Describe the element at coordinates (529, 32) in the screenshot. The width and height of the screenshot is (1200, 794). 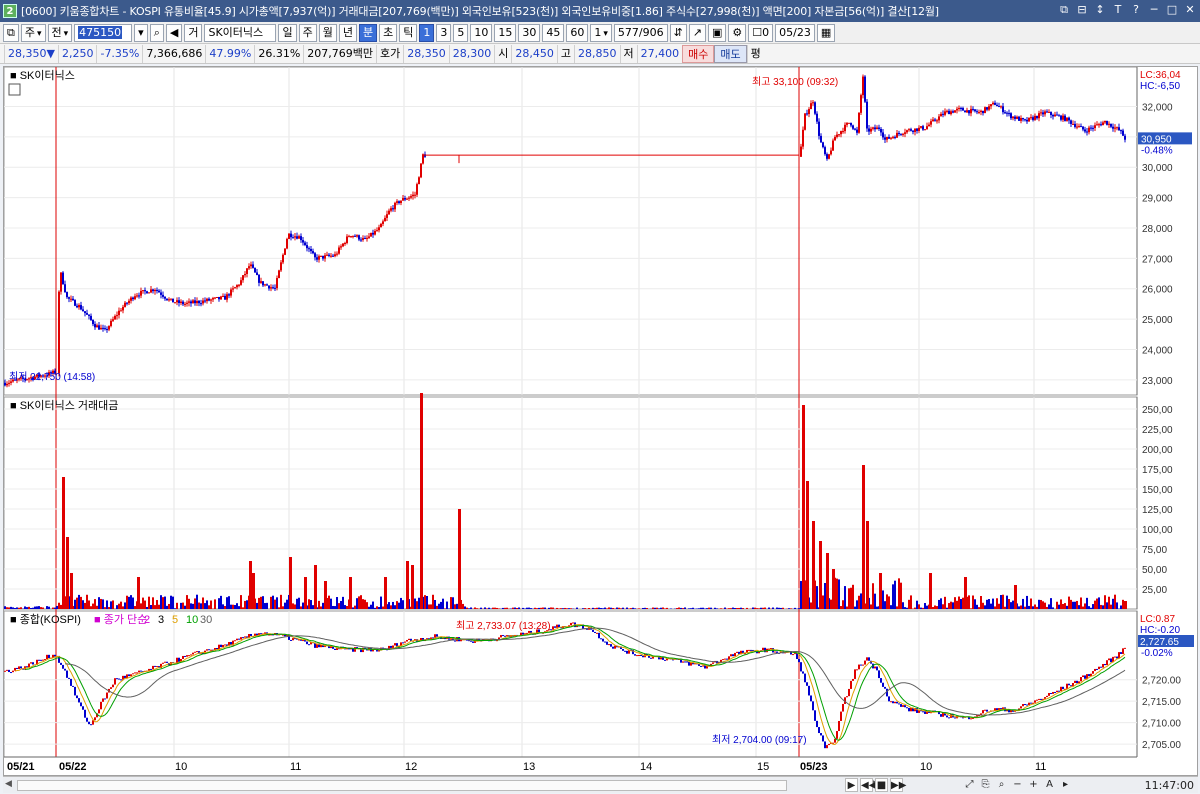
I see `interval-30: 30` at that location.